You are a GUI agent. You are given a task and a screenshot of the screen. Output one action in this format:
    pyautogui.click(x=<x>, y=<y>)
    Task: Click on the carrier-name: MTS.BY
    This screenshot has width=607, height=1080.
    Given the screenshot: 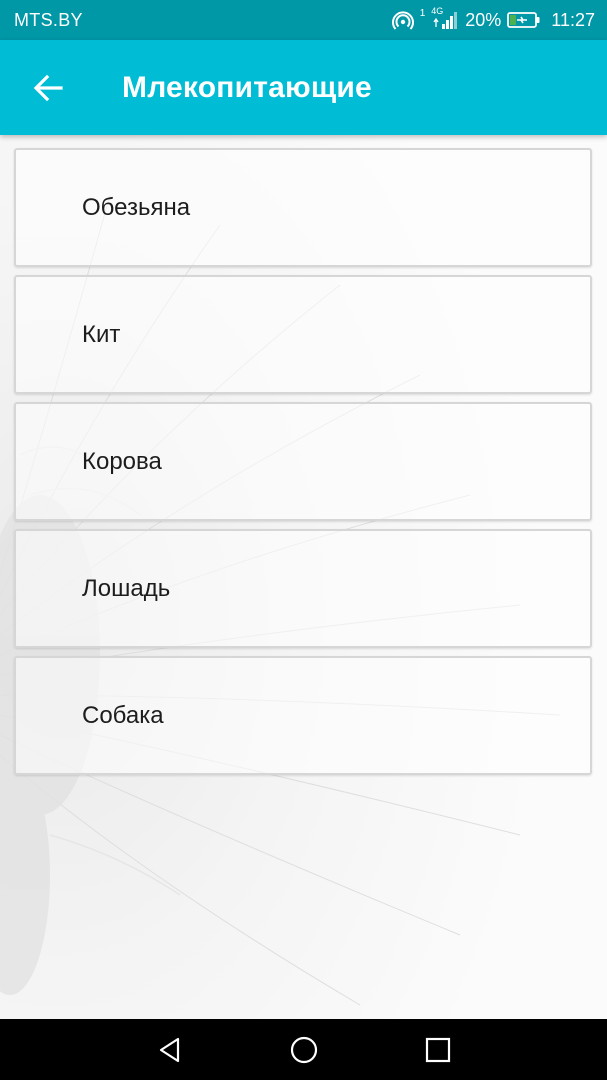 What is the action you would take?
    pyautogui.click(x=48, y=19)
    